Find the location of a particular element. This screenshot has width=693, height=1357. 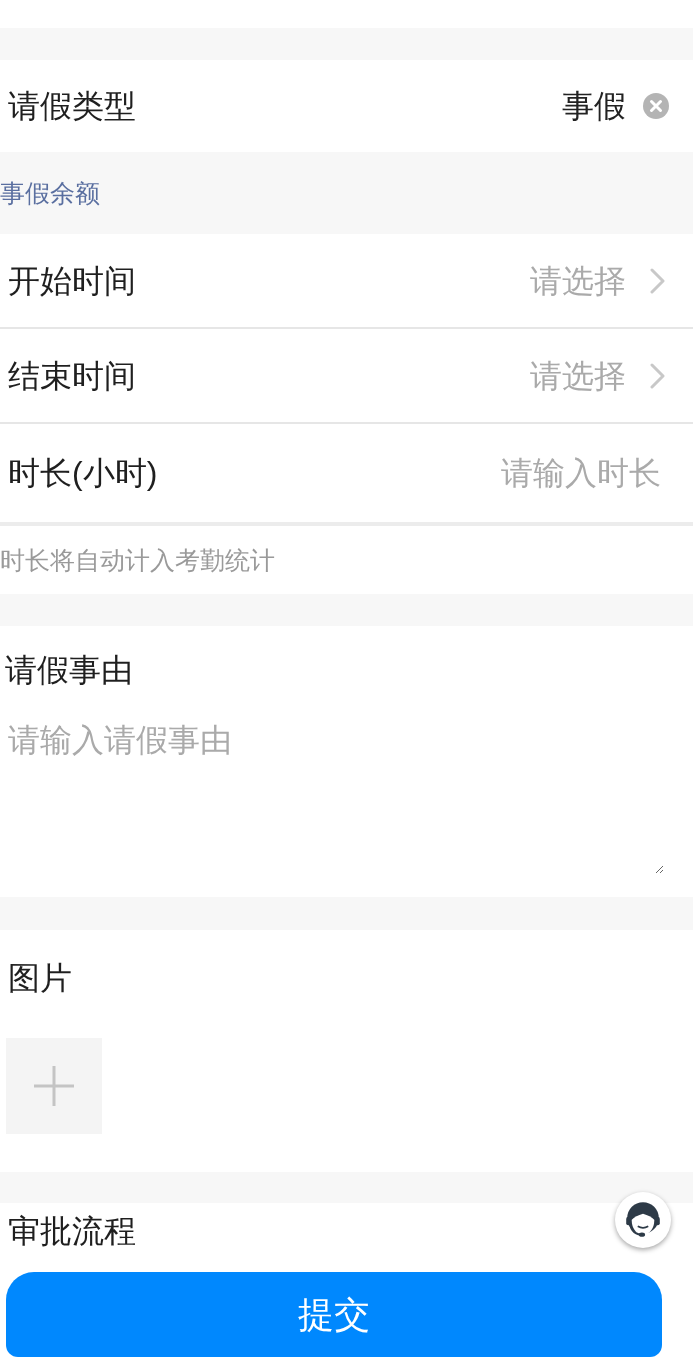

leave-type-value: 事假 is located at coordinates (594, 106).